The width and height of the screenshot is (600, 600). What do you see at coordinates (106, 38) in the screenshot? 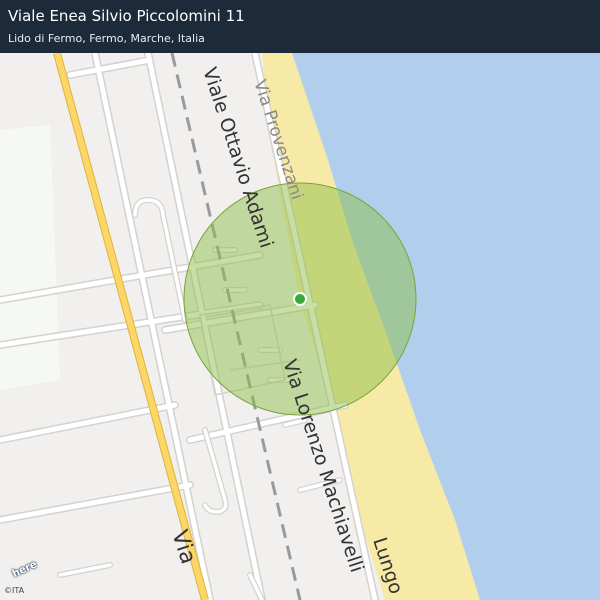
I see `location-subtitle: Lido di Fermo, Fermo, Marche, Italia` at bounding box center [106, 38].